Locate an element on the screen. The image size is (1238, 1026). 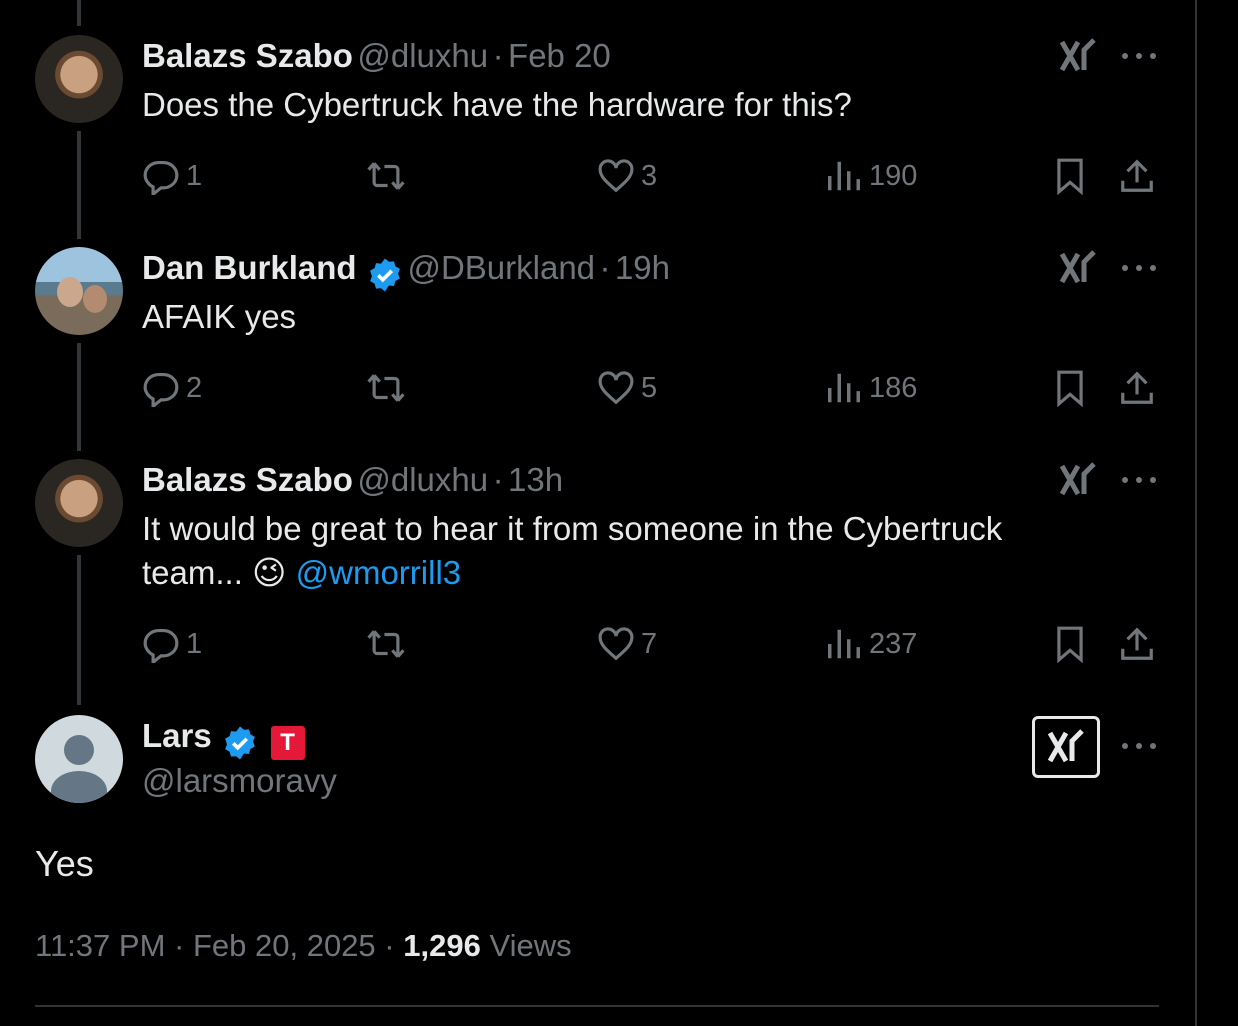
like-count: 7 is located at coordinates (649, 643).